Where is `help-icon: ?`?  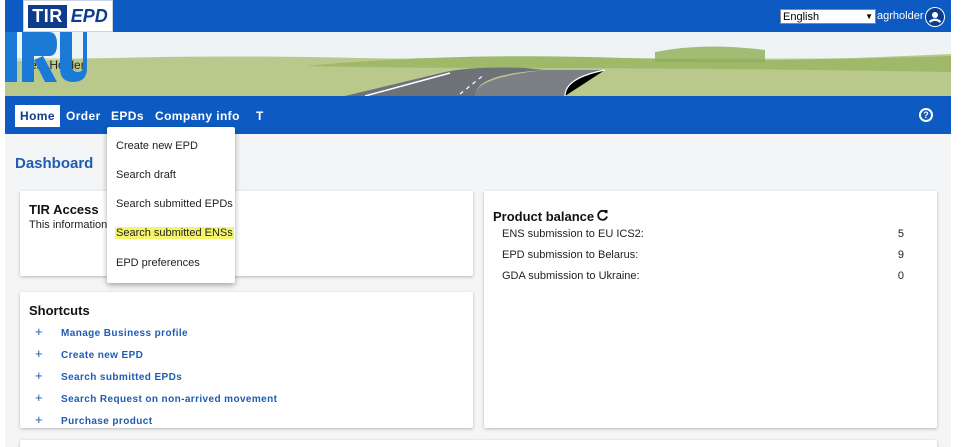
help-icon: ? is located at coordinates (926, 115).